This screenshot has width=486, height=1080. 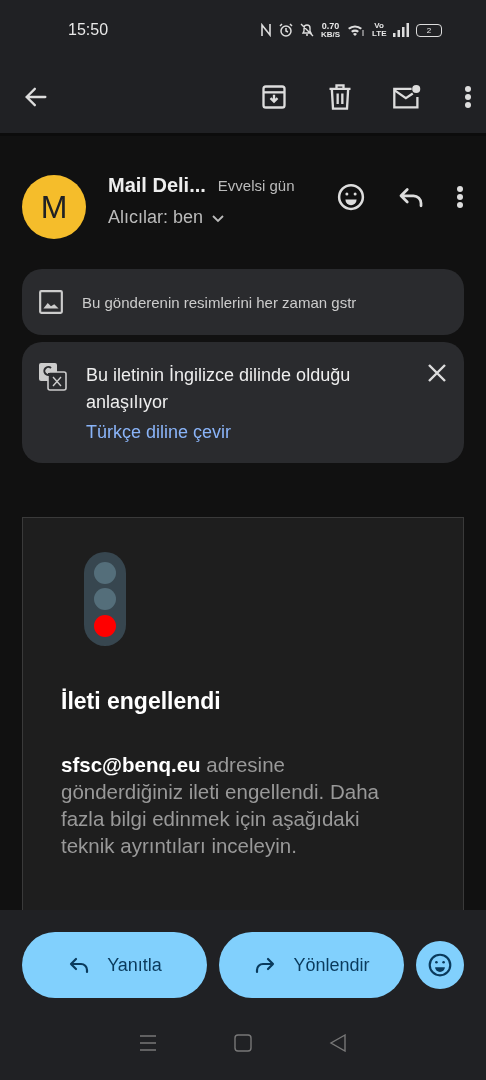 What do you see at coordinates (460, 197) in the screenshot?
I see `more-icon` at bounding box center [460, 197].